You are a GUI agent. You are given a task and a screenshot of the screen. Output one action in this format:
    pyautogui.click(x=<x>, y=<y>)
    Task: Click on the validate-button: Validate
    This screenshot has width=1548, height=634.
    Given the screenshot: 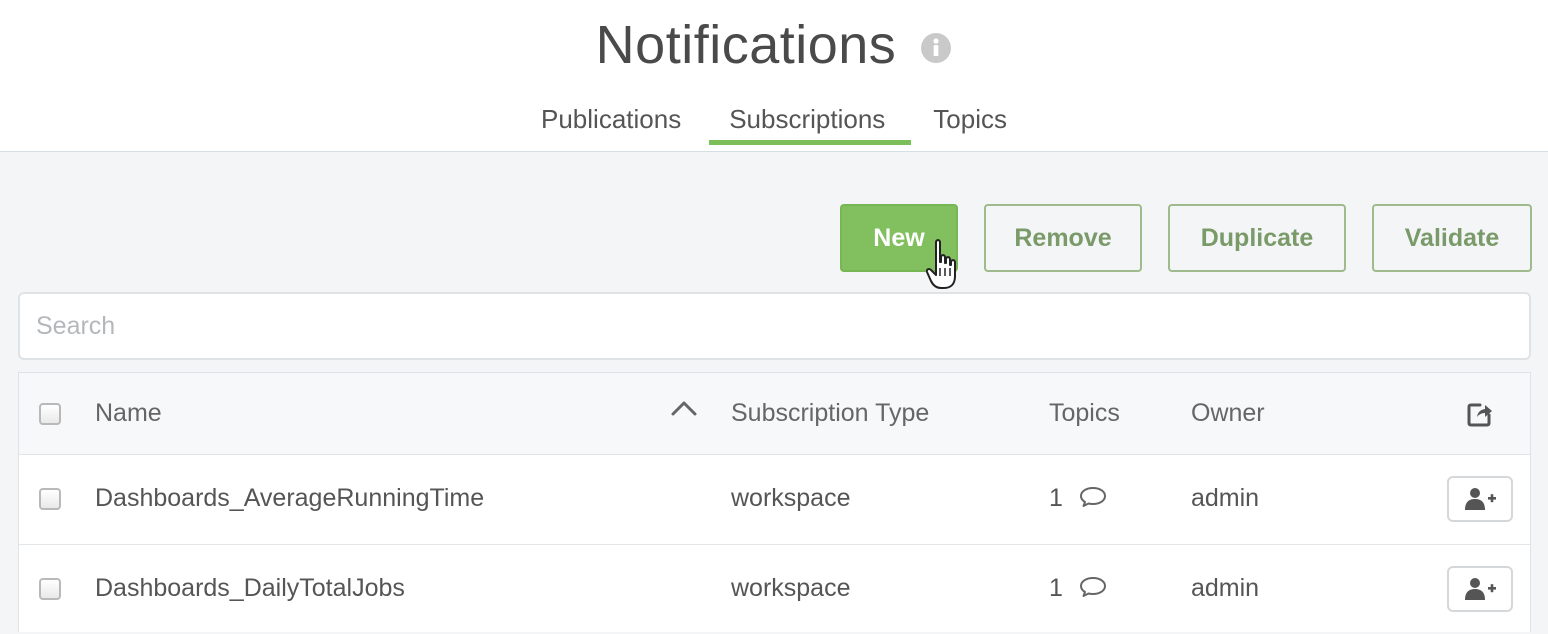 What is the action you would take?
    pyautogui.click(x=1452, y=238)
    